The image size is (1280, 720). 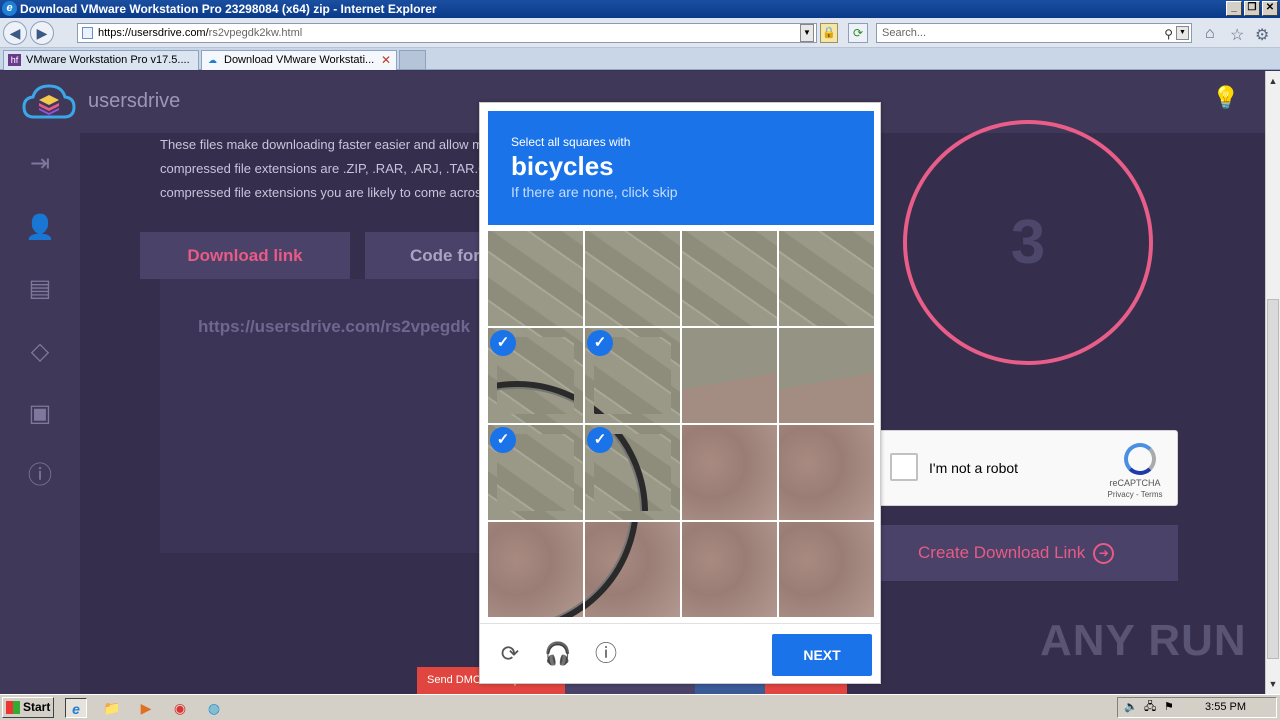 What do you see at coordinates (829, 33) in the screenshot?
I see `lock-icon: 🔒` at bounding box center [829, 33].